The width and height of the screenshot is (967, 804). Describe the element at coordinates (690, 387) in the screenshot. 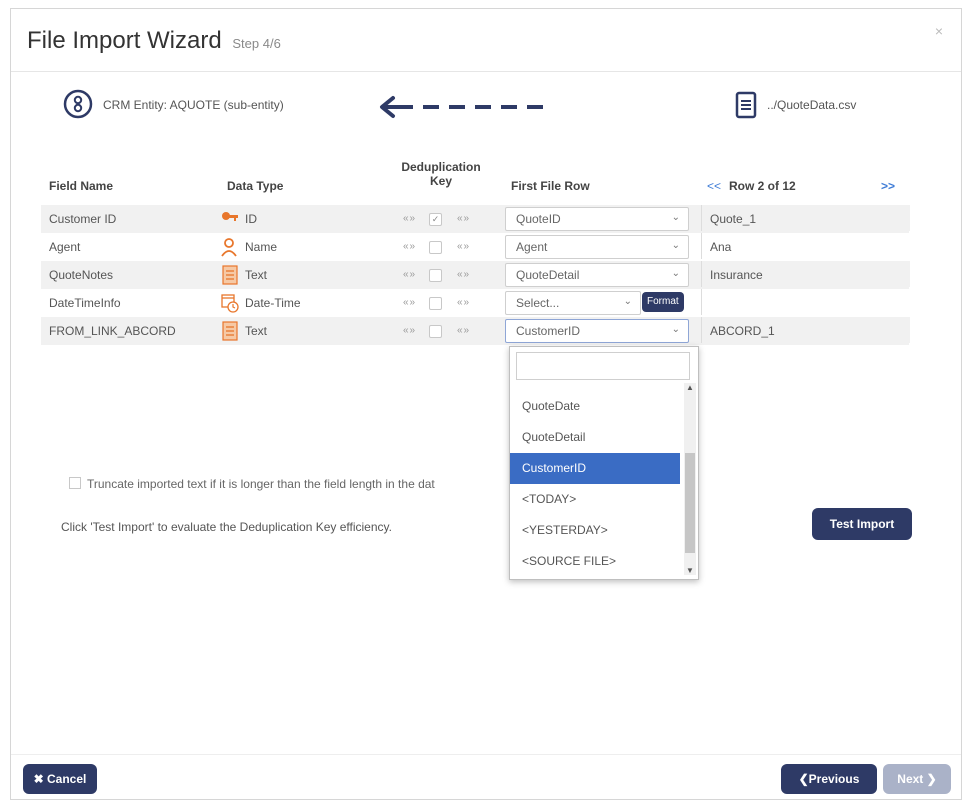

I see `scroll-up-icon: ▲` at that location.